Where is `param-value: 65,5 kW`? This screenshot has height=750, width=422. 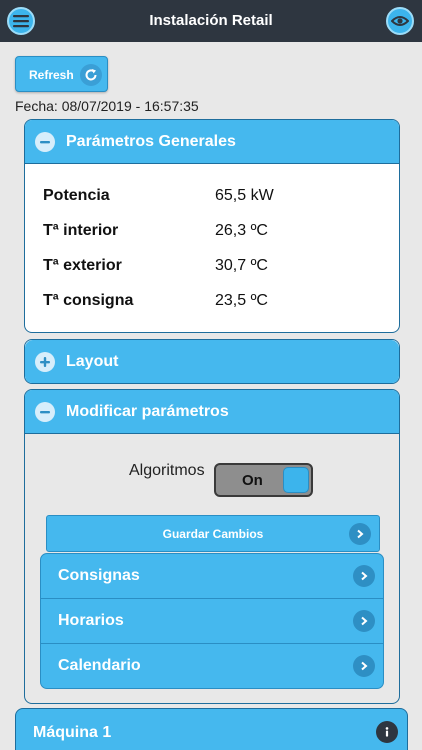
param-value: 65,5 kW is located at coordinates (244, 195).